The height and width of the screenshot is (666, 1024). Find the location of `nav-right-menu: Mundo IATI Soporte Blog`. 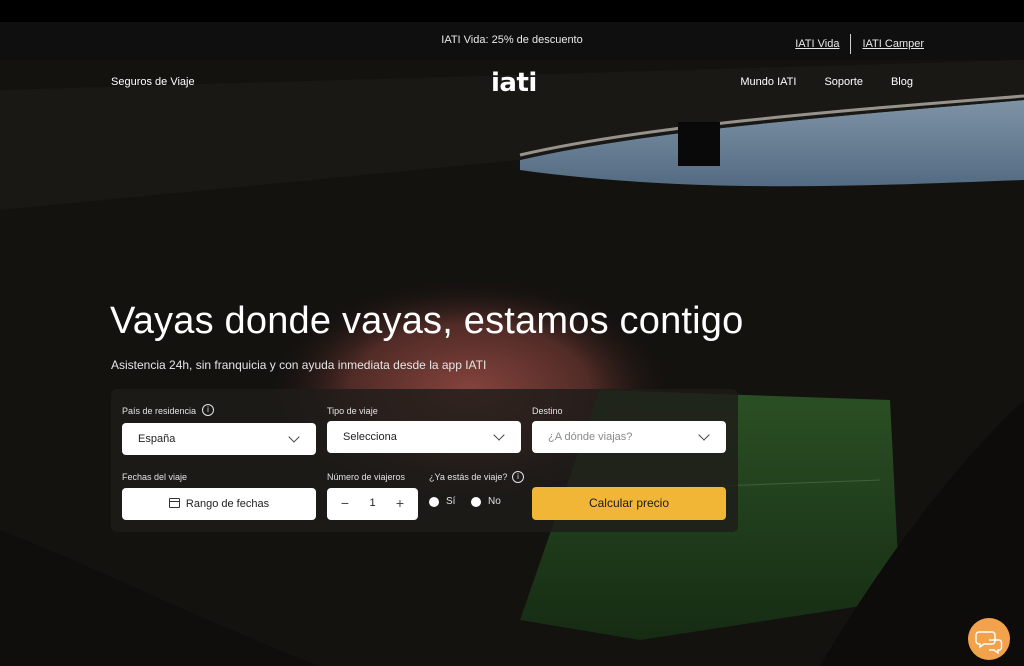

nav-right-menu: Mundo IATI Soporte Blog is located at coordinates (826, 82).